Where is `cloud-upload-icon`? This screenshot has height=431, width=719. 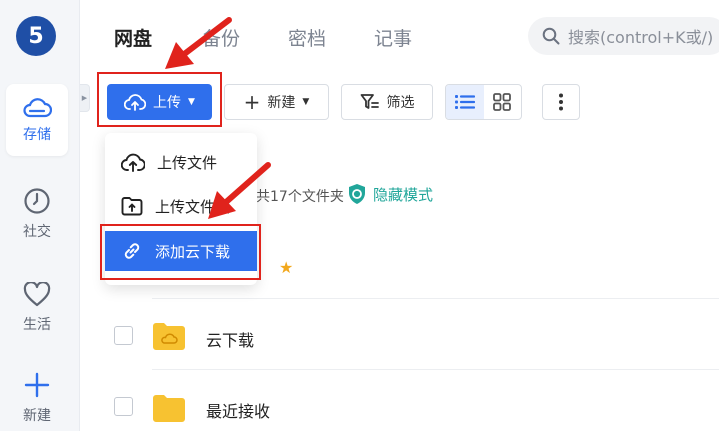 cloud-upload-icon is located at coordinates (135, 102).